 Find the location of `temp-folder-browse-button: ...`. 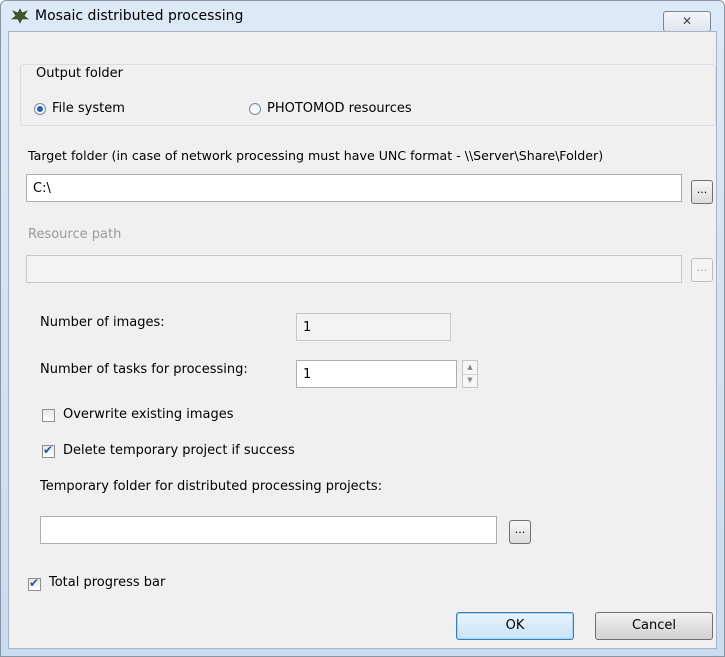

temp-folder-browse-button: ... is located at coordinates (520, 532).